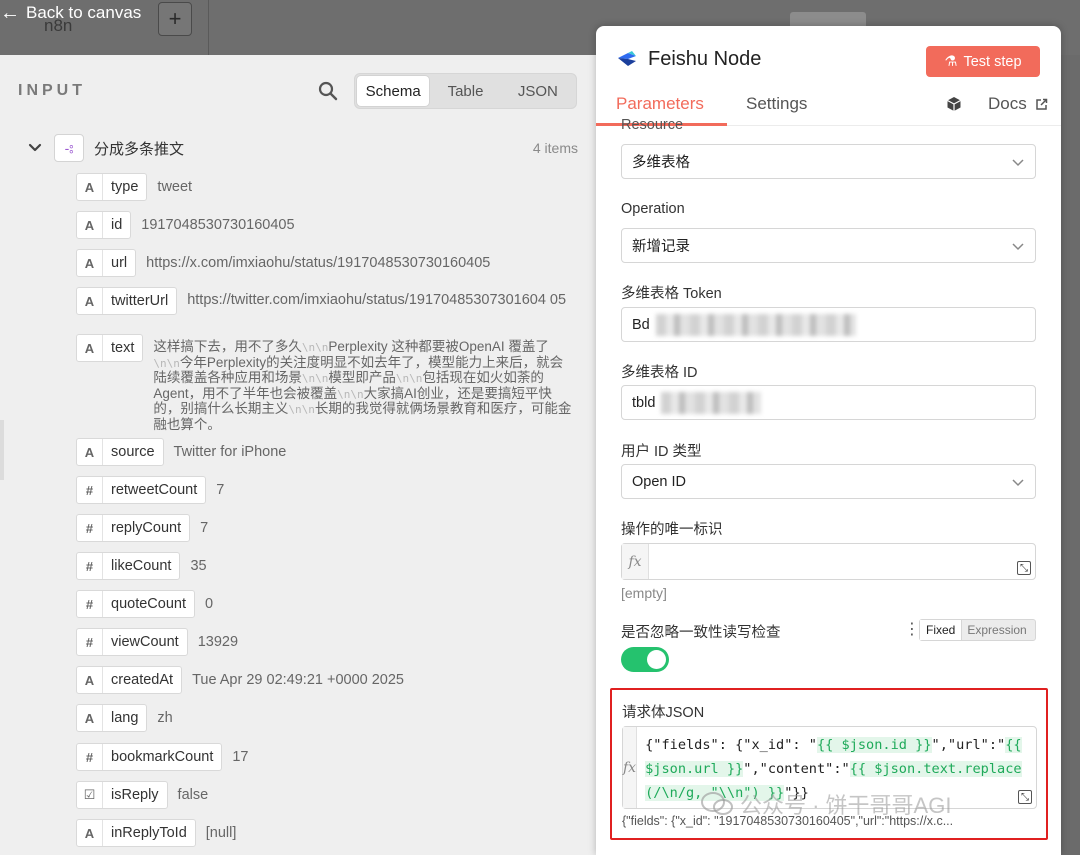 This screenshot has width=1080, height=855. Describe the element at coordinates (181, 452) in the screenshot. I see `schema-field-source: Asource Twitter for iPhone` at that location.